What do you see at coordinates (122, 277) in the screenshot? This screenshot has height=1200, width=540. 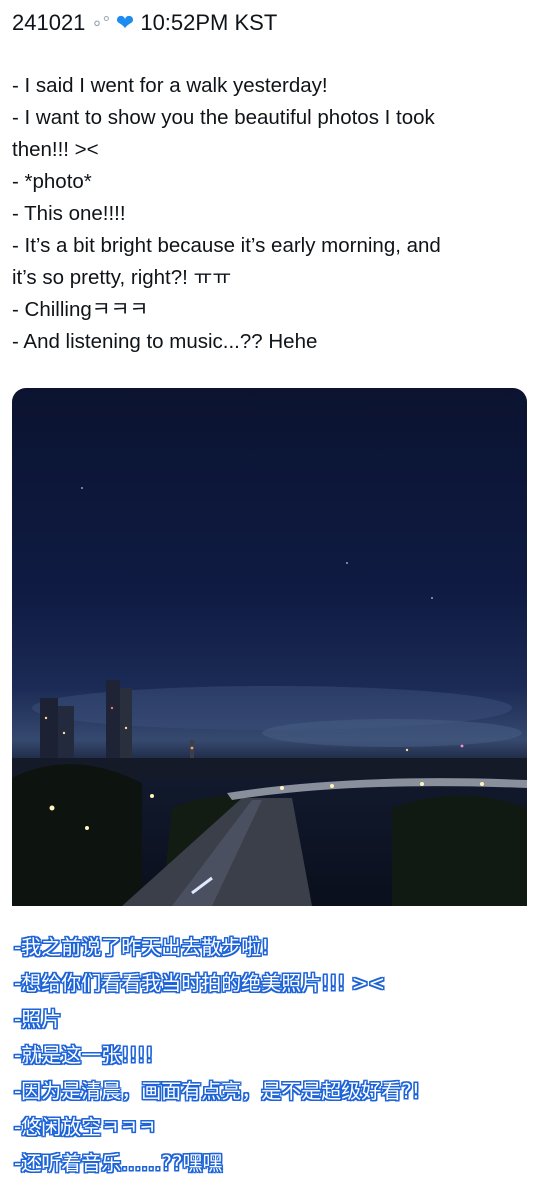 I see `text-line: it’s so pretty, right?! ㅠㅠ` at bounding box center [122, 277].